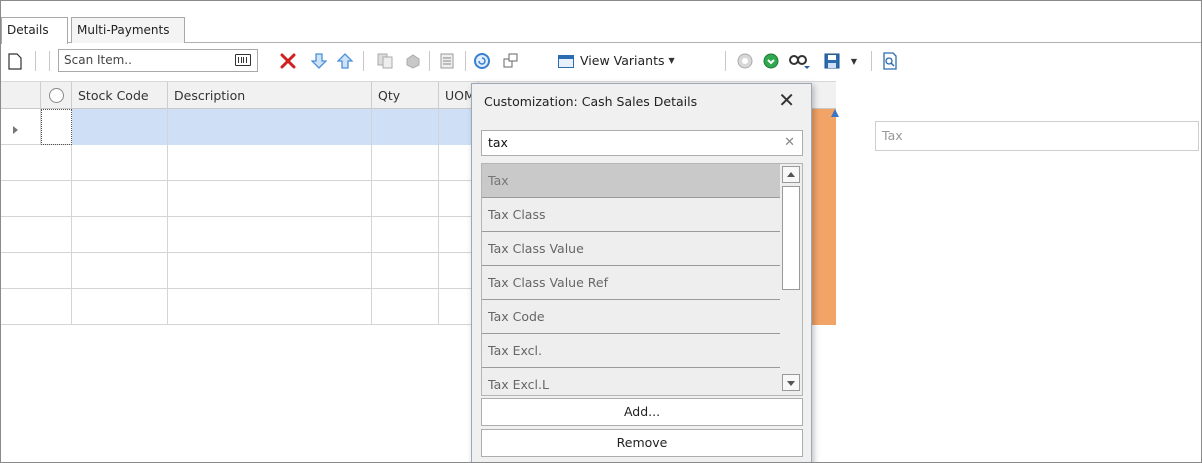  What do you see at coordinates (34, 30) in the screenshot?
I see `tab-details: Details` at bounding box center [34, 30].